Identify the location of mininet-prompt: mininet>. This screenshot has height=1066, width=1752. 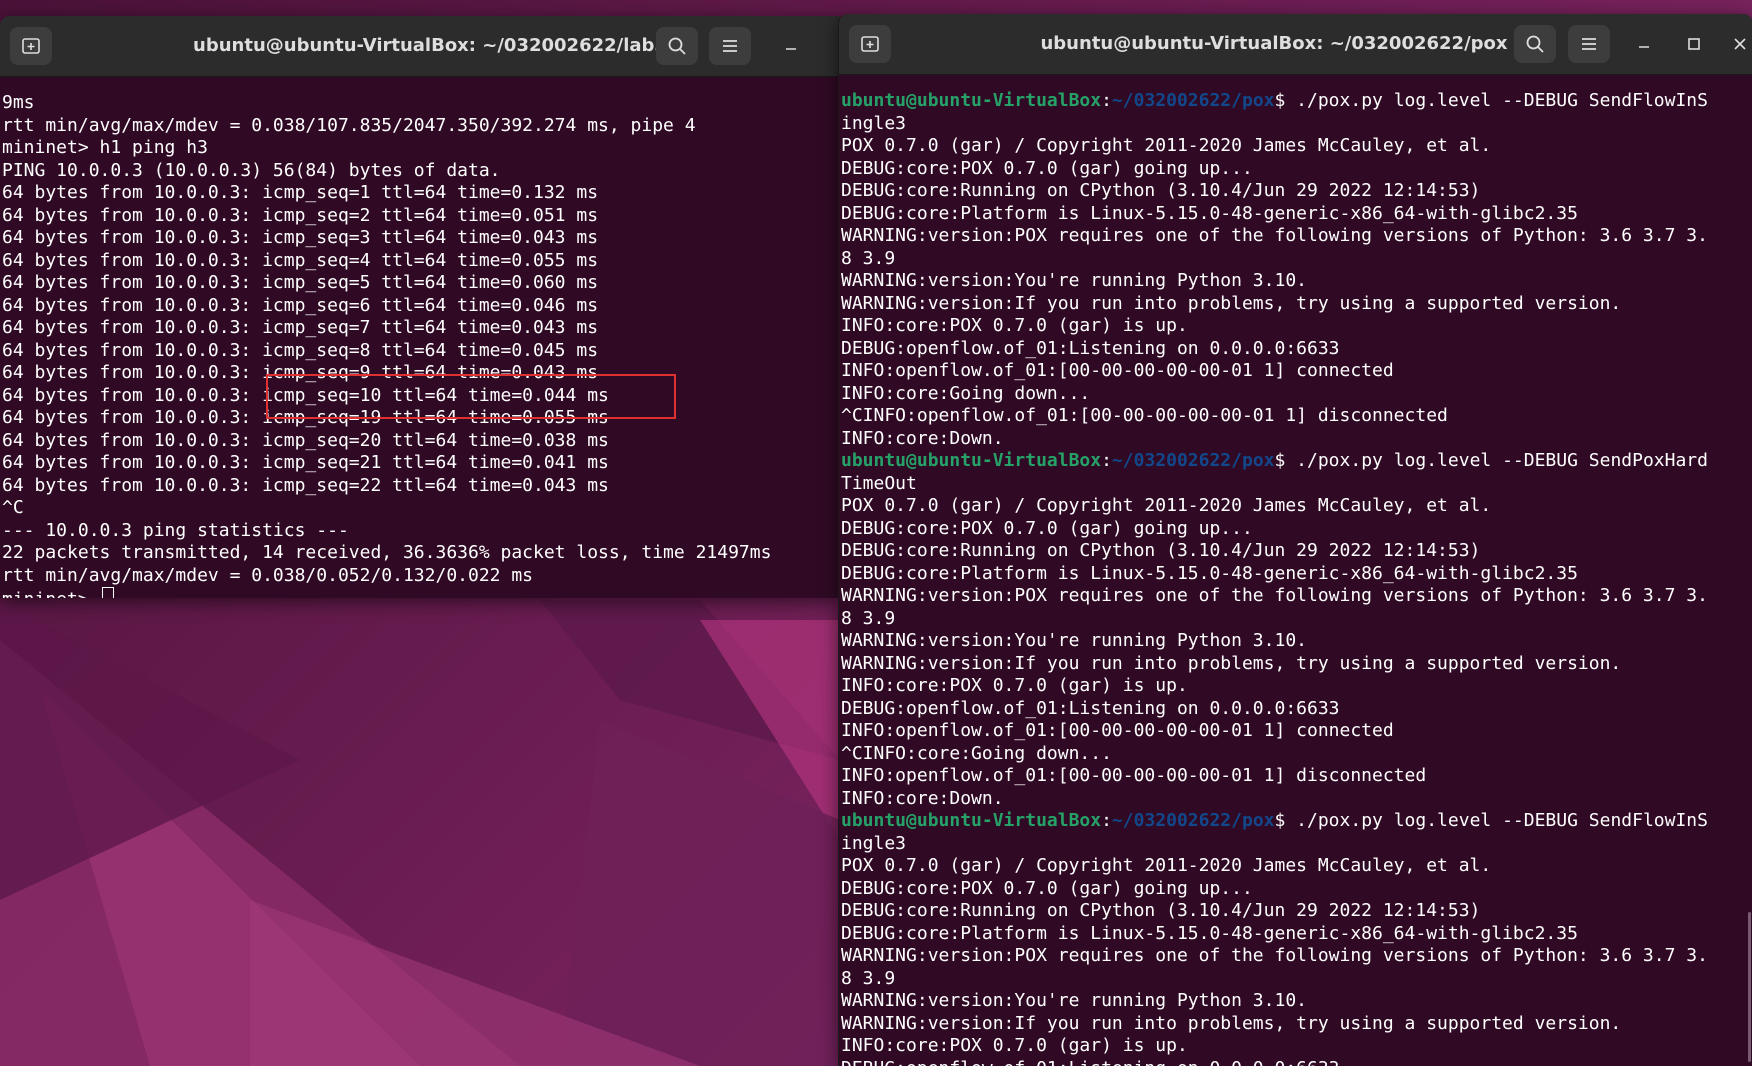
(51, 593).